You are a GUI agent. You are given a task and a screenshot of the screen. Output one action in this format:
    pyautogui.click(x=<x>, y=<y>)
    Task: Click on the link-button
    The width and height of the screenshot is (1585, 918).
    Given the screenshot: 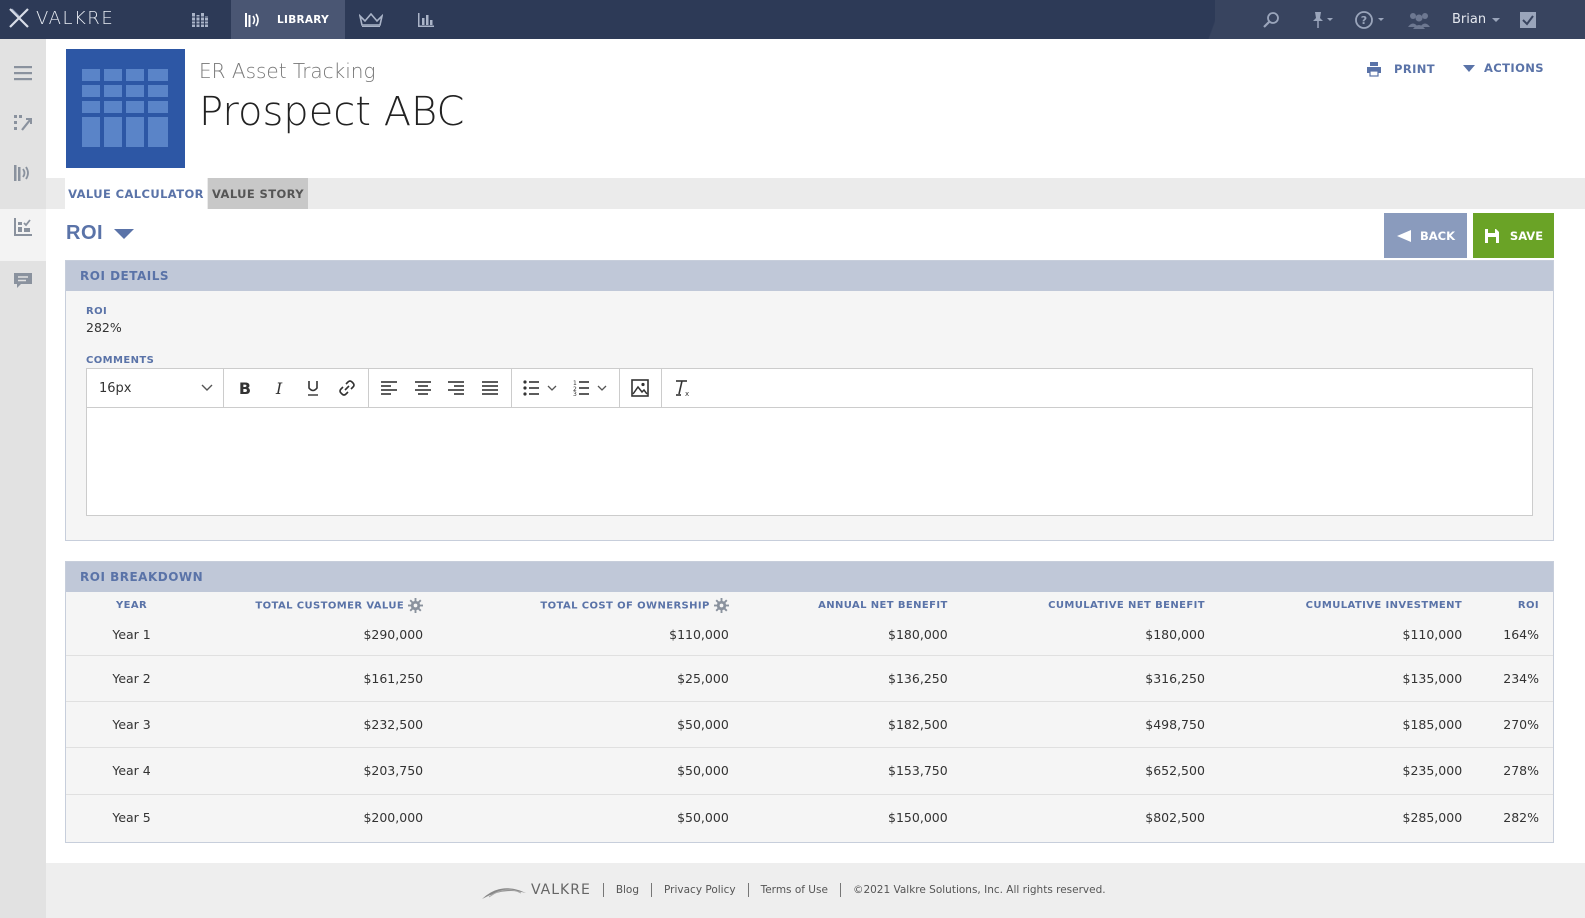 What is the action you would take?
    pyautogui.click(x=347, y=388)
    